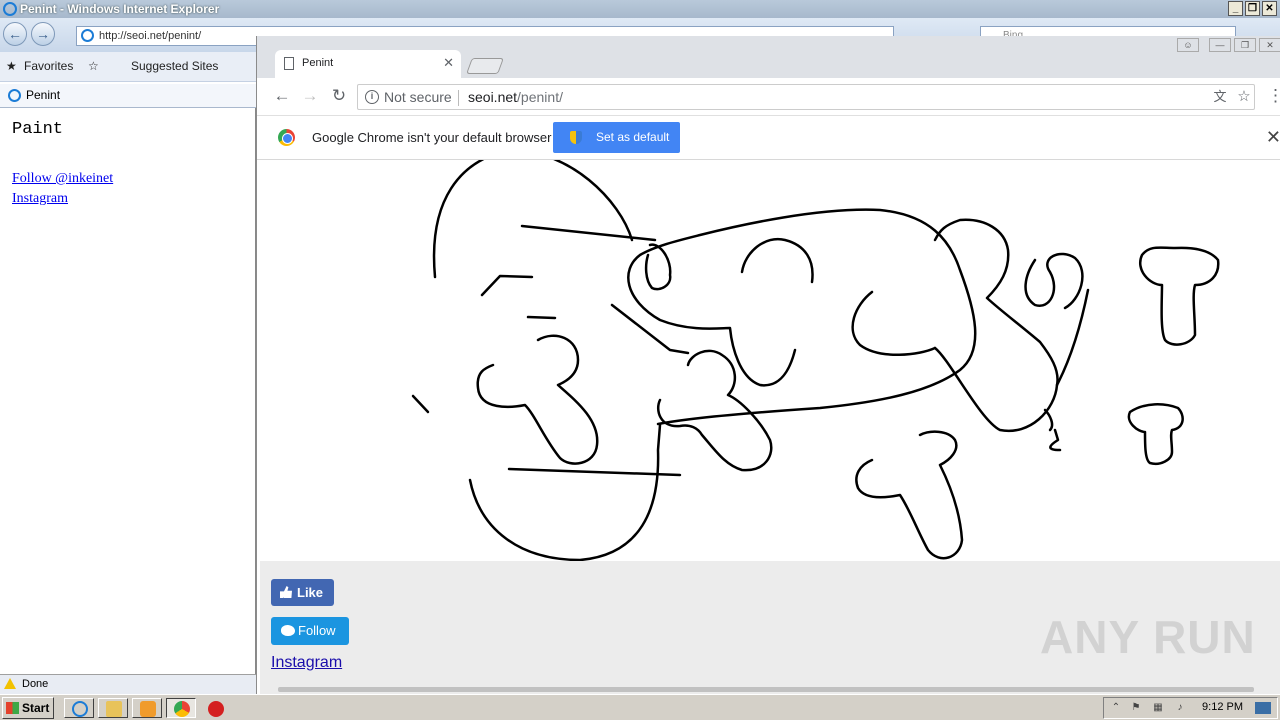 Image resolution: width=1280 pixels, height=720 pixels. I want to click on ie-glyph-icon, so click(80, 709).